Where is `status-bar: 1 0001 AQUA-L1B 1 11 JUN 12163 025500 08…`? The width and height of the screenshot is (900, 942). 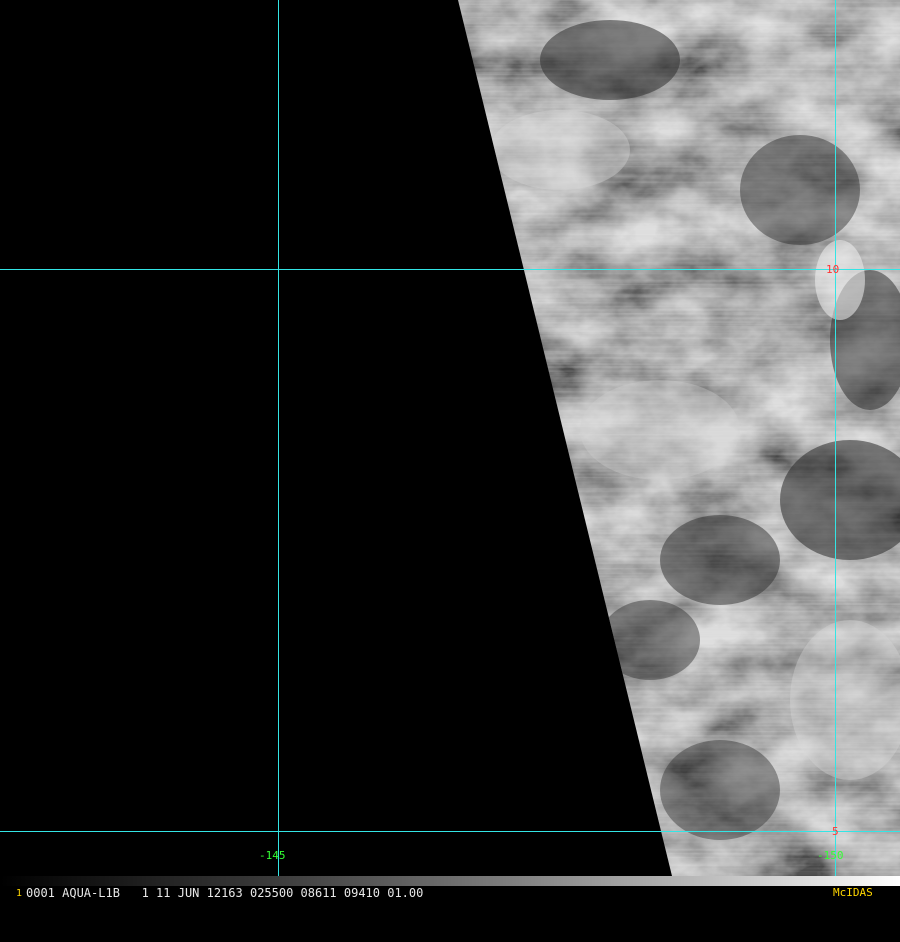 status-bar: 1 0001 AQUA-L1B 1 11 JUN 12163 025500 08… is located at coordinates (450, 893).